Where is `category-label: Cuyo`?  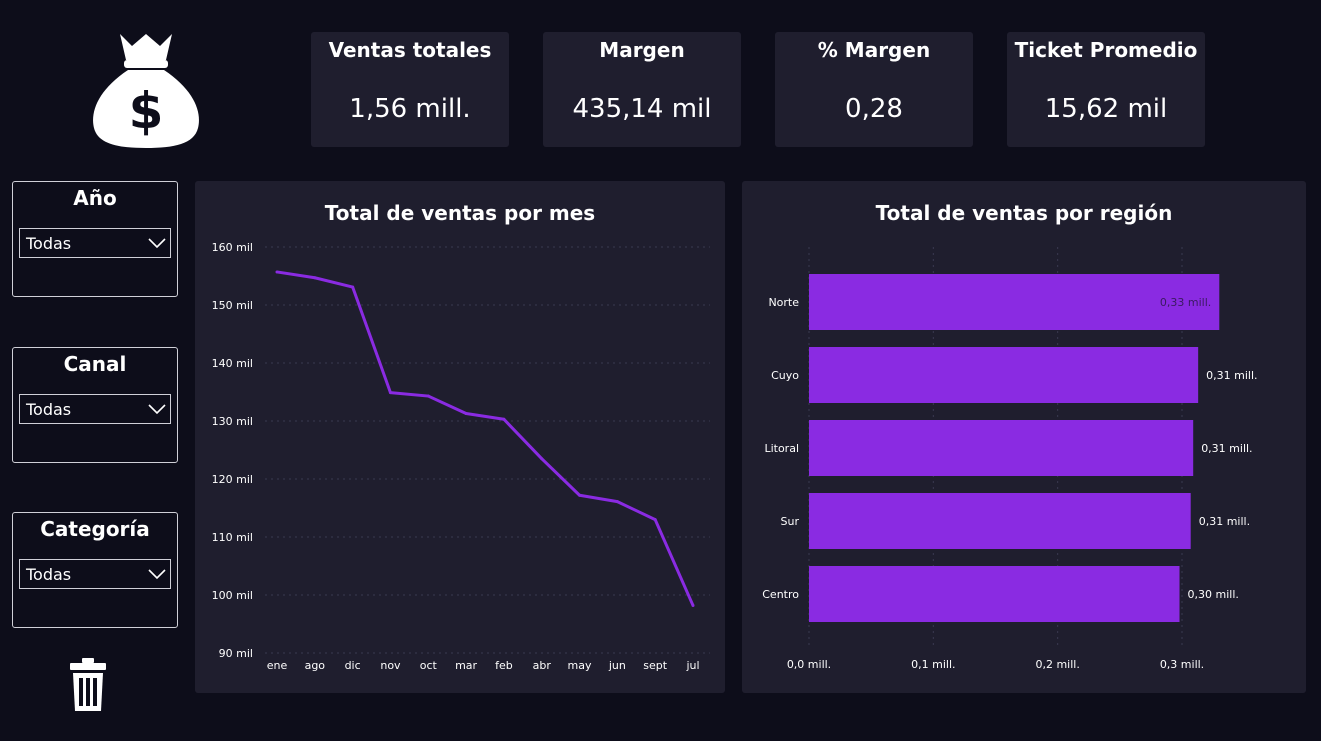 category-label: Cuyo is located at coordinates (785, 375).